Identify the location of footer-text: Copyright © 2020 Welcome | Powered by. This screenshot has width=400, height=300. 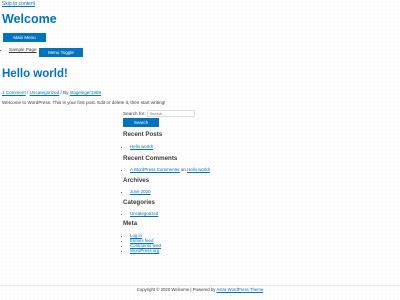
(176, 289).